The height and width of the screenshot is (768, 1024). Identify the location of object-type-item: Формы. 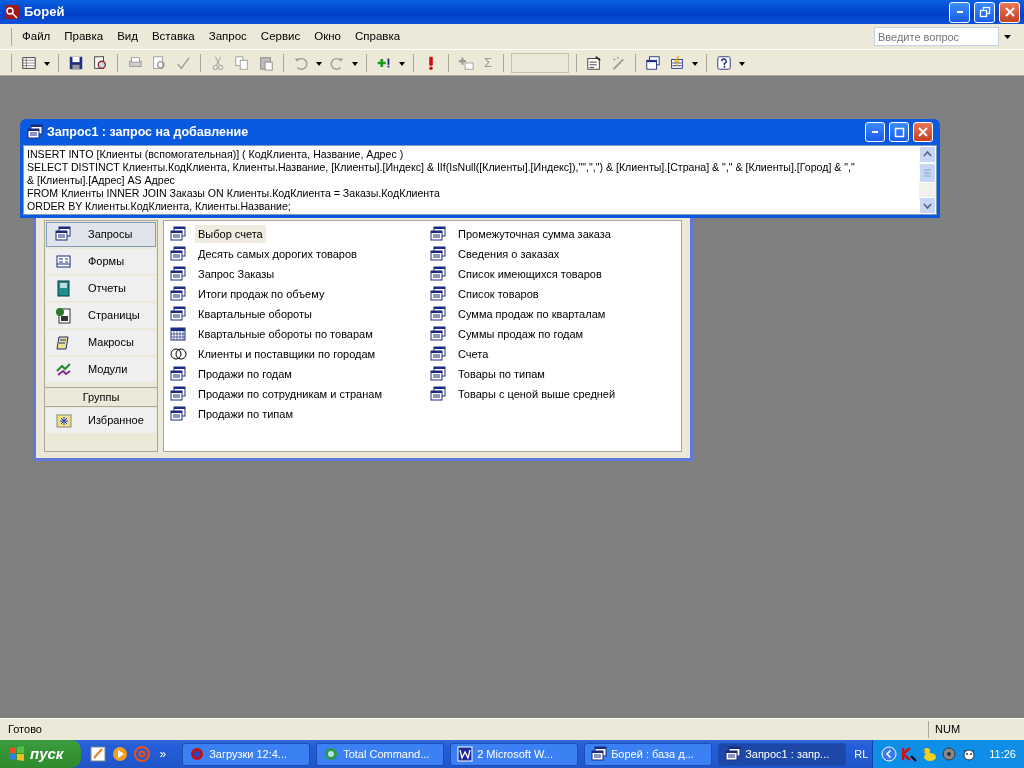
(101, 261).